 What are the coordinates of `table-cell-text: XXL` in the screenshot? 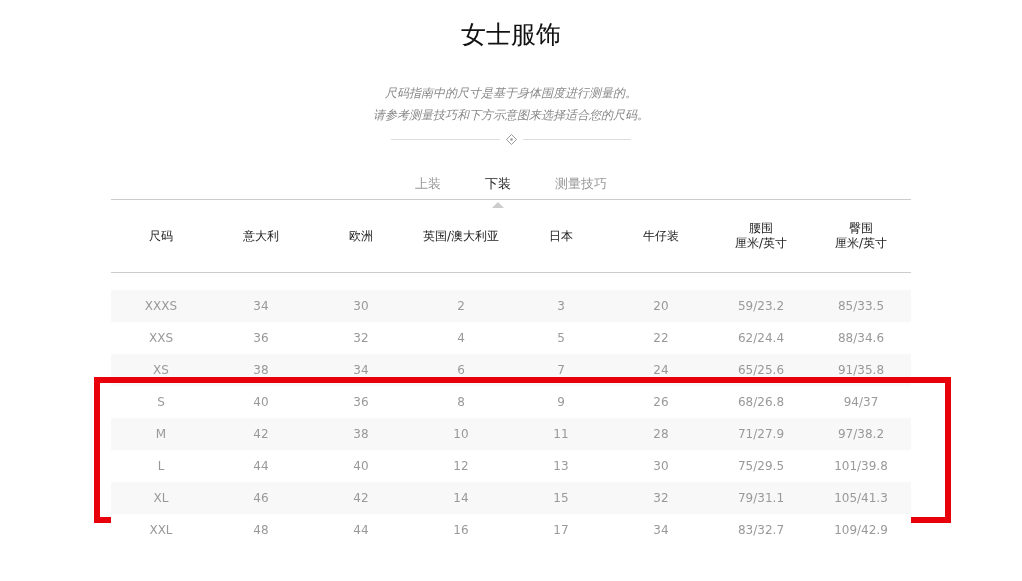 It's located at (161, 530).